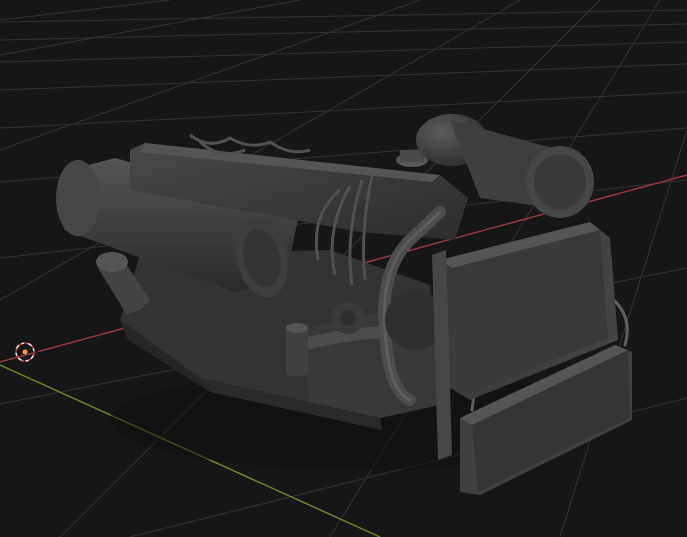 The width and height of the screenshot is (687, 537). I want to click on origin-marker-icon, so click(25, 352).